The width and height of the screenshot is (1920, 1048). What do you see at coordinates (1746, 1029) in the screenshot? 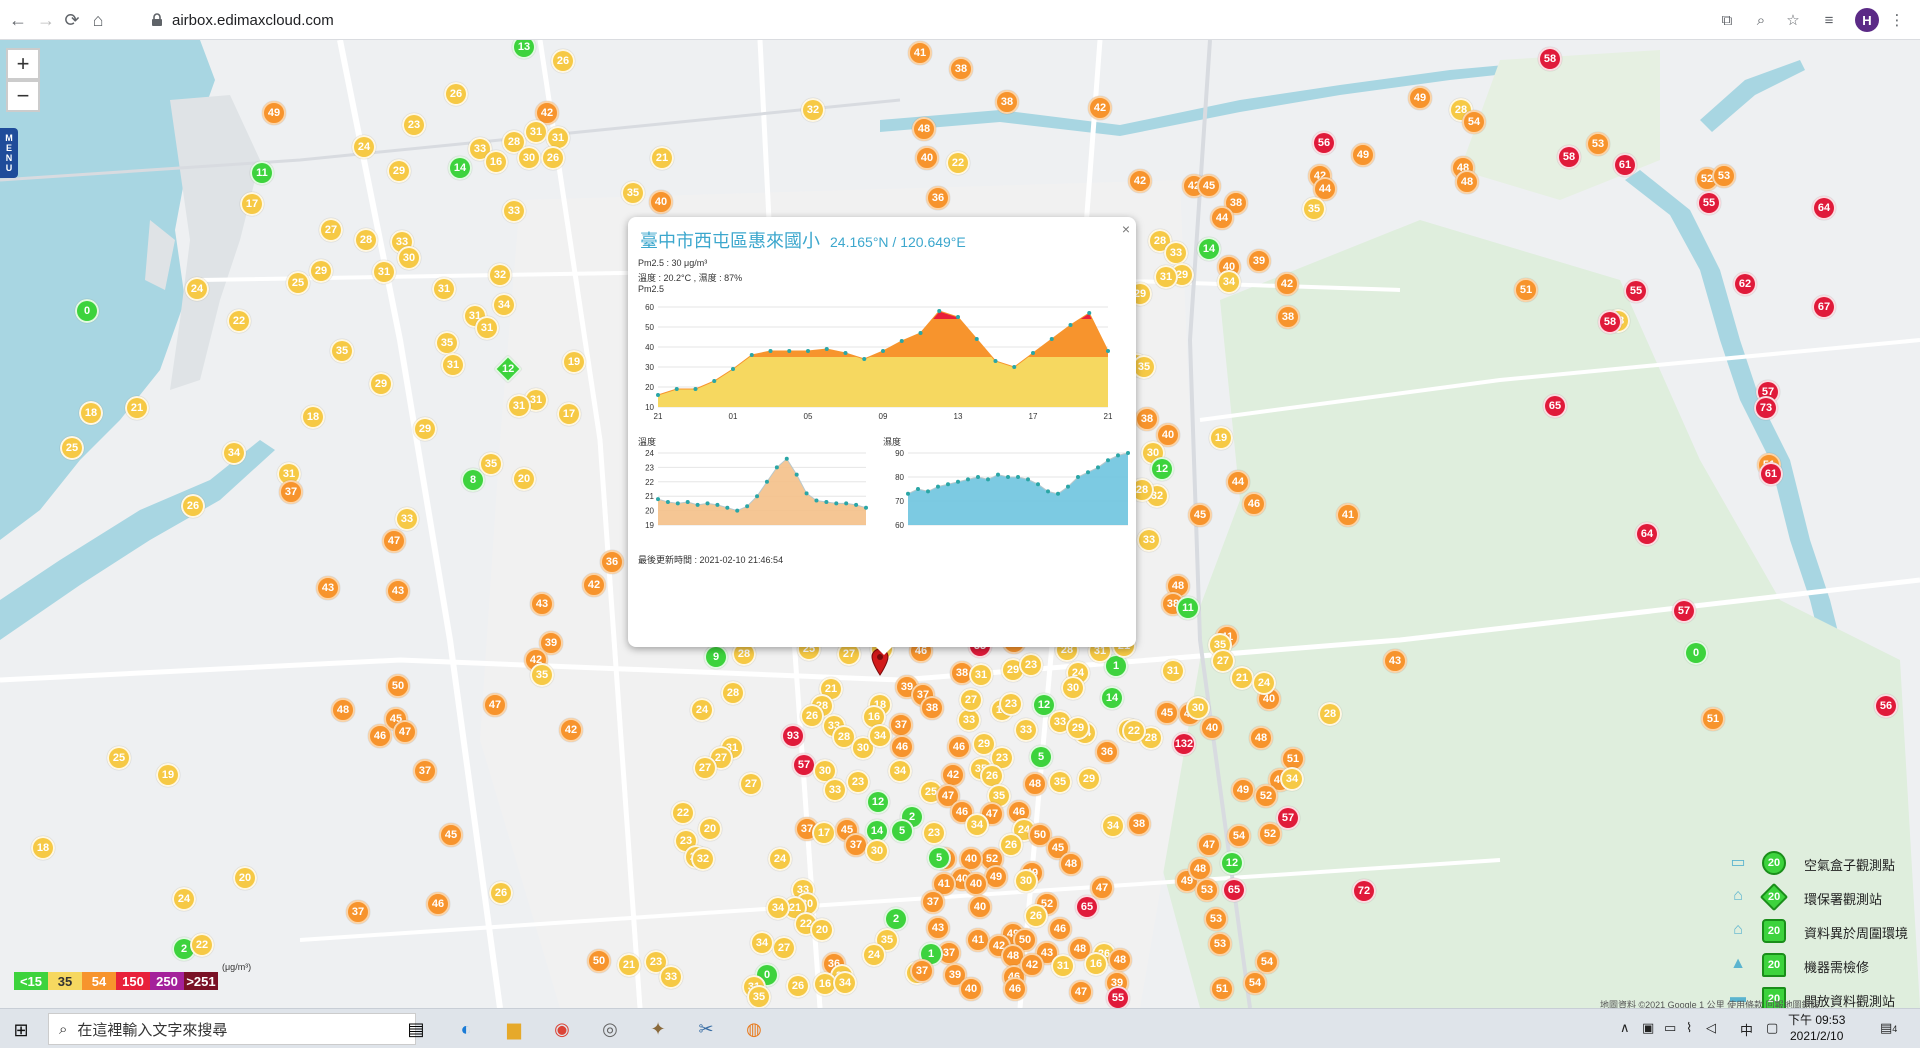
I see `ime-indicator: 中` at bounding box center [1746, 1029].